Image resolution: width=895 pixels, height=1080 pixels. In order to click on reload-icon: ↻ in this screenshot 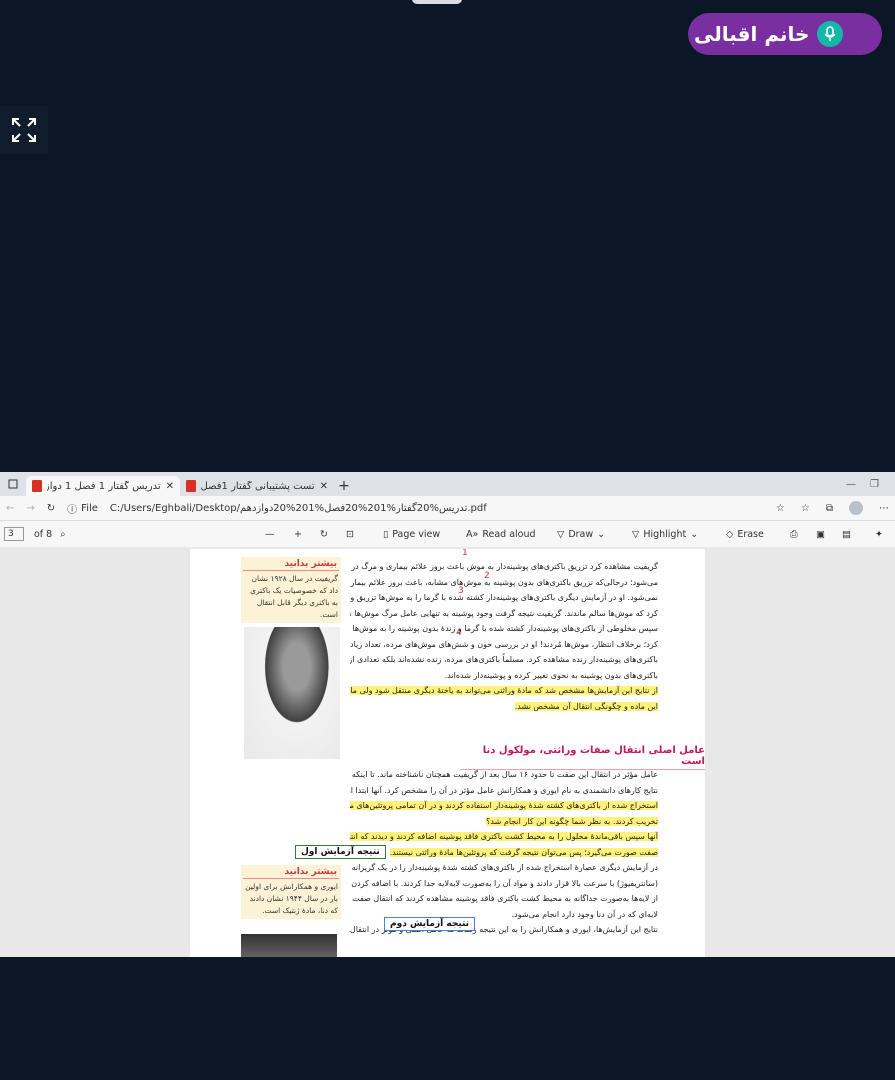, I will do `click(51, 508)`.